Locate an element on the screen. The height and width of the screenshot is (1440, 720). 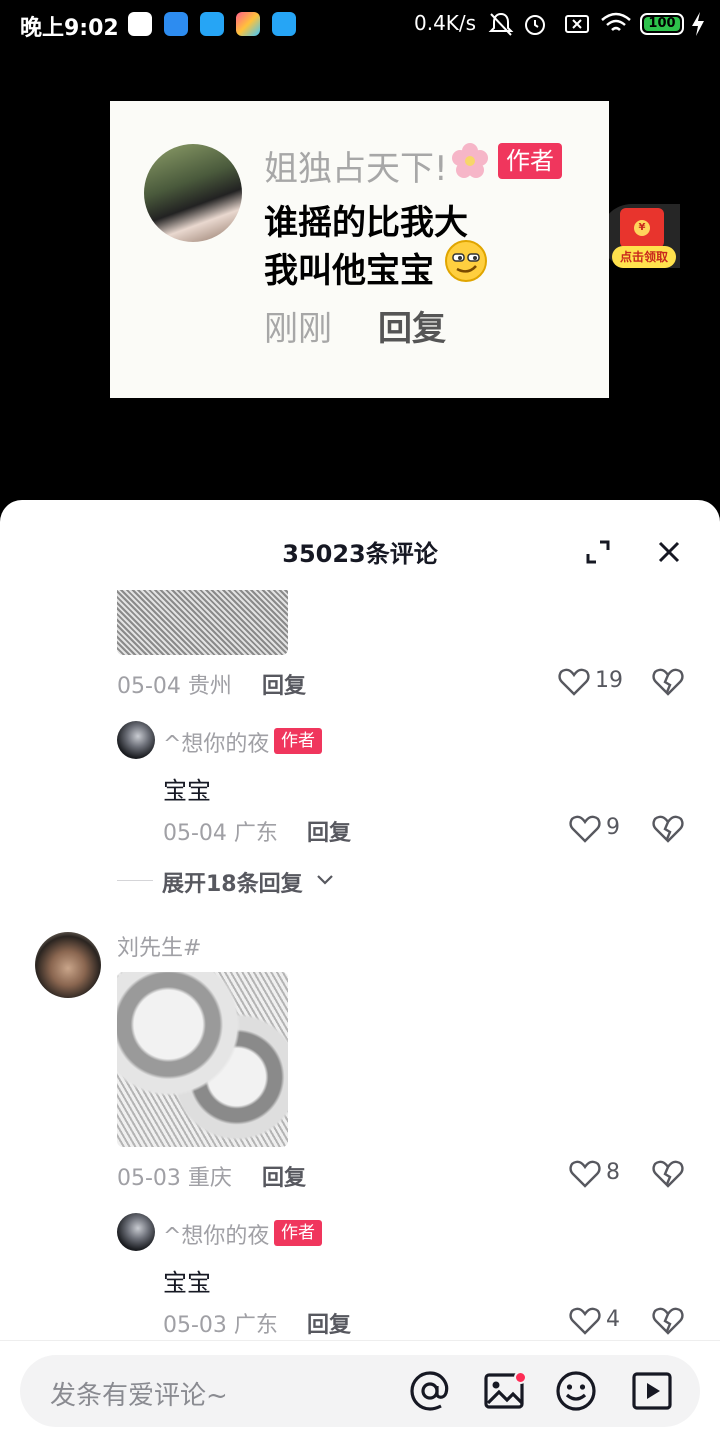
like-count: 9 is located at coordinates (613, 827).